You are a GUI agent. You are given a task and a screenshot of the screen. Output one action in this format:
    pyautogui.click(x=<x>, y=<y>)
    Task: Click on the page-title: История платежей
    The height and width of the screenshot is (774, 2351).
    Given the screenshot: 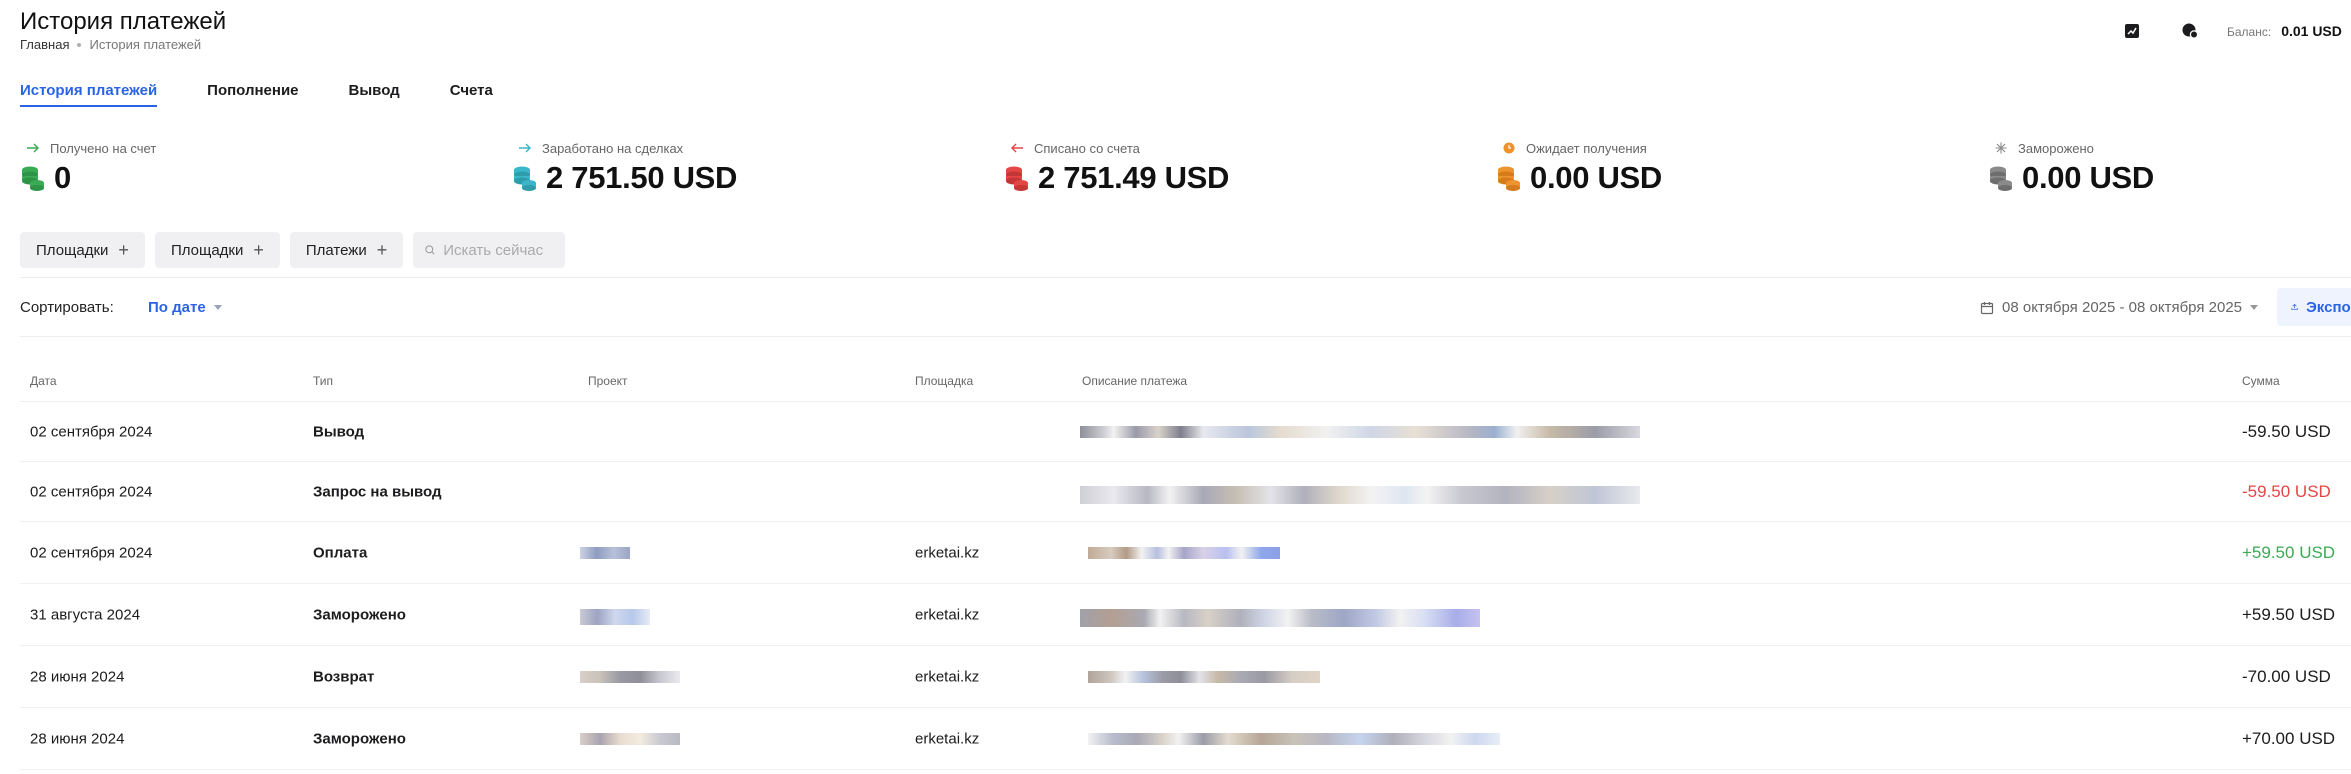 What is the action you would take?
    pyautogui.click(x=123, y=21)
    